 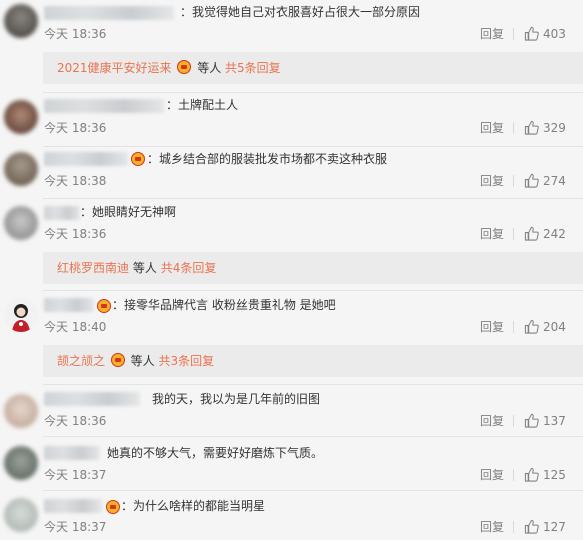 I want to click on sub-reply-user: 红桃罗西南迪, so click(x=93, y=268).